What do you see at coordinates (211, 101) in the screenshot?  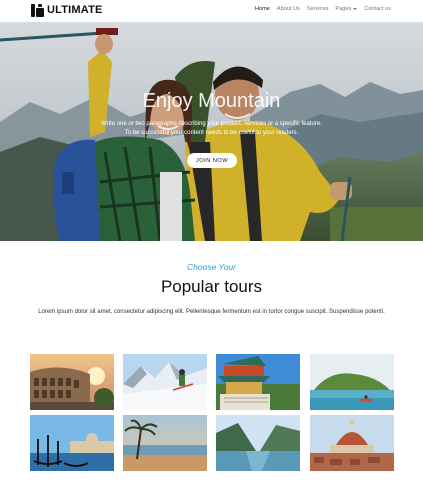 I see `hero-title: Enjoy Mountain` at bounding box center [211, 101].